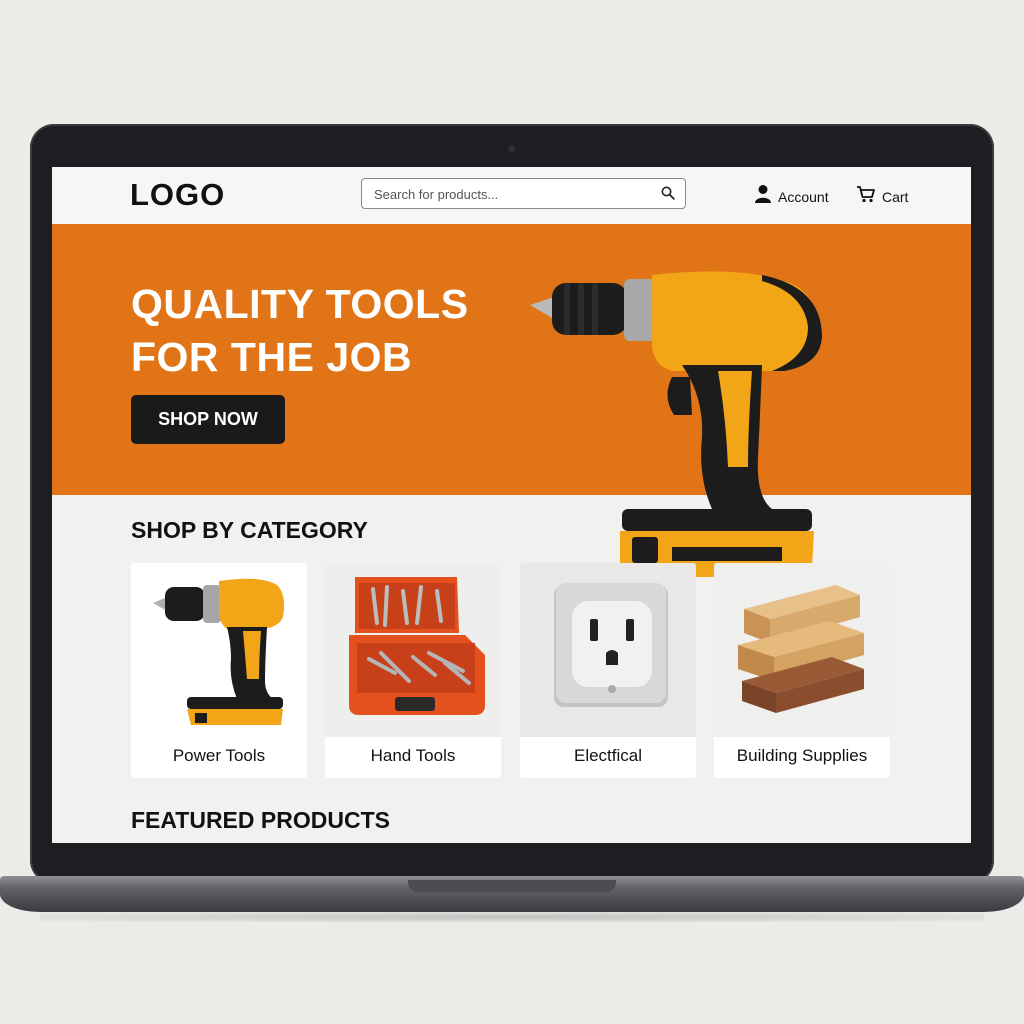 The width and height of the screenshot is (1024, 1024). Describe the element at coordinates (763, 196) in the screenshot. I see `user-icon` at that location.